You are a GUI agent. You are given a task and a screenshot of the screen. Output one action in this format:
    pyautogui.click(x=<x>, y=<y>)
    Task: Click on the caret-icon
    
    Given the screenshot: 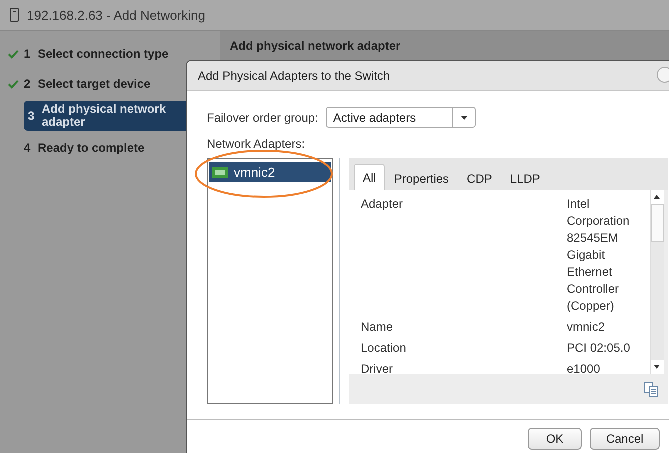 What is the action you would take?
    pyautogui.click(x=464, y=118)
    